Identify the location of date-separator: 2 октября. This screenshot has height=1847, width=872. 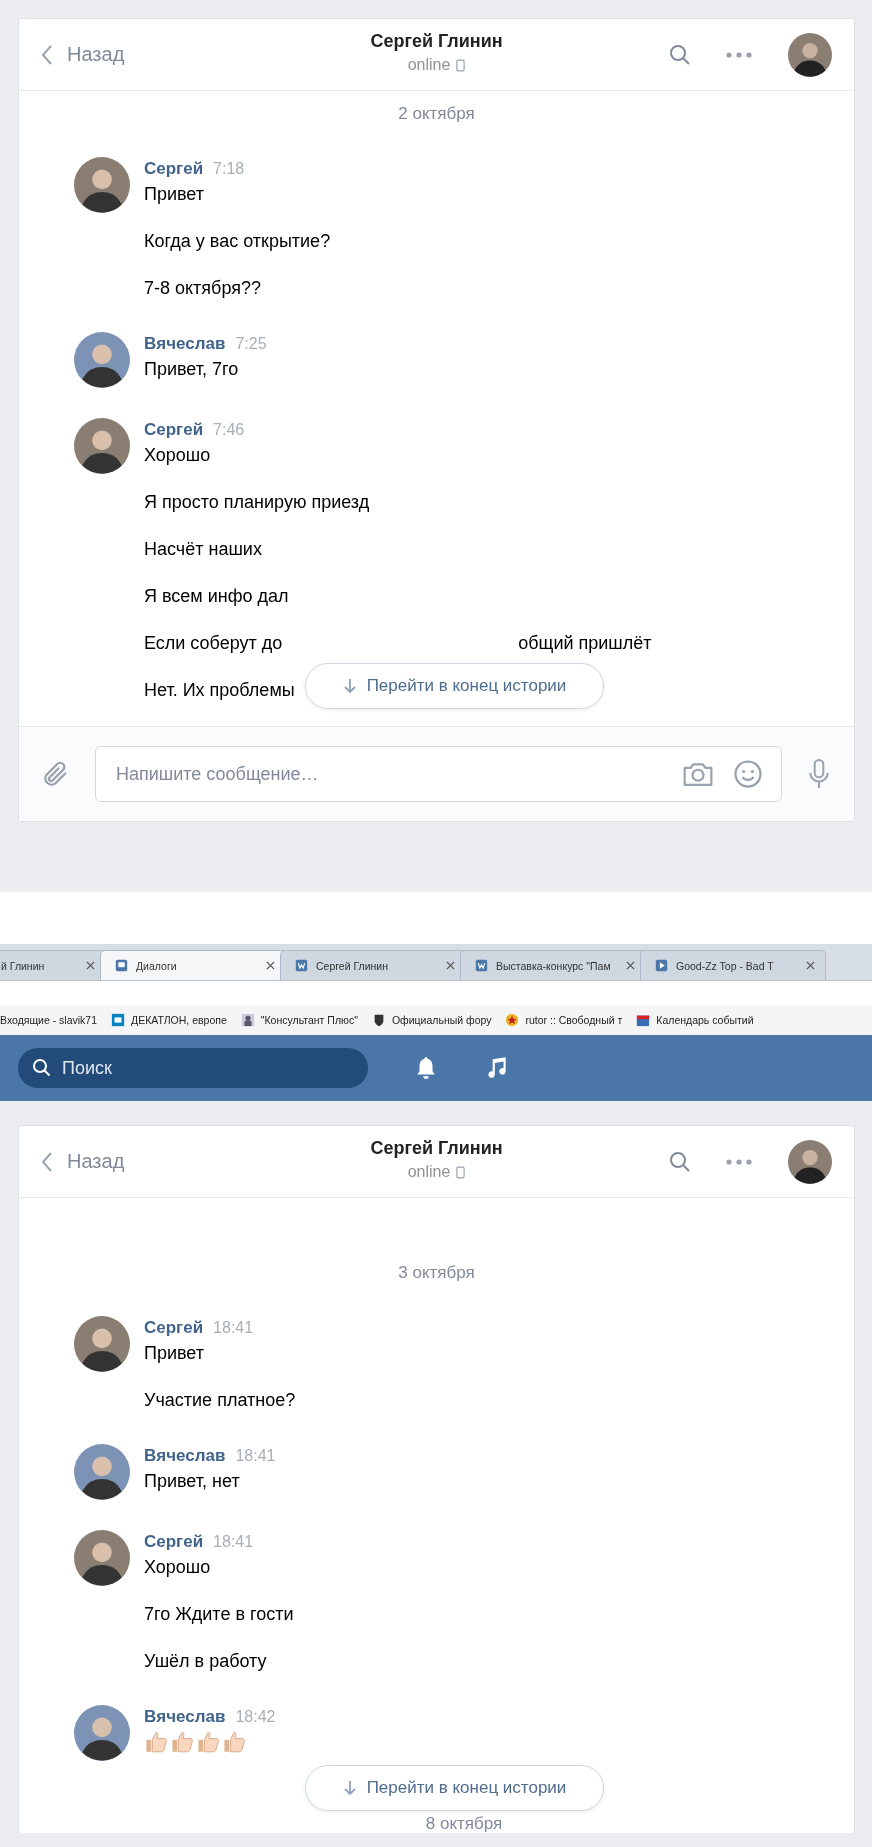
(436, 114).